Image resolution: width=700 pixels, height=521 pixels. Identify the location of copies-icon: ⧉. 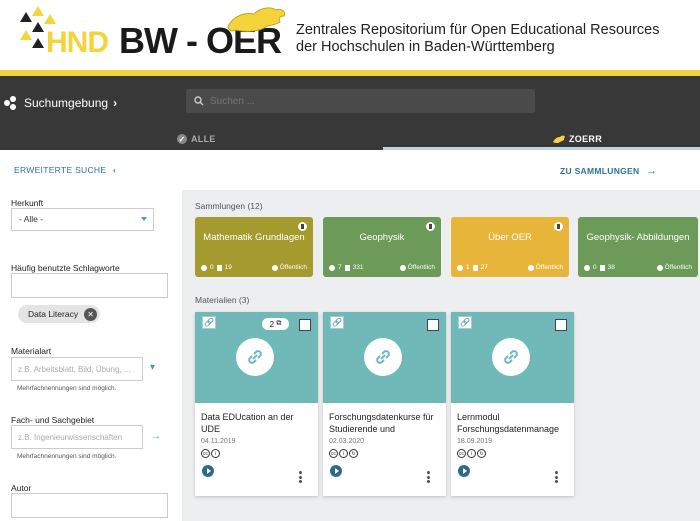
(279, 323).